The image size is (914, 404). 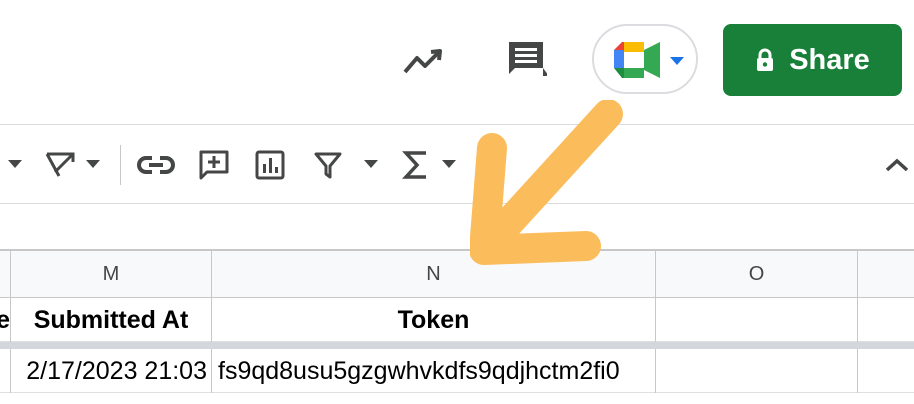 I want to click on cell-n-header: Token, so click(x=434, y=320).